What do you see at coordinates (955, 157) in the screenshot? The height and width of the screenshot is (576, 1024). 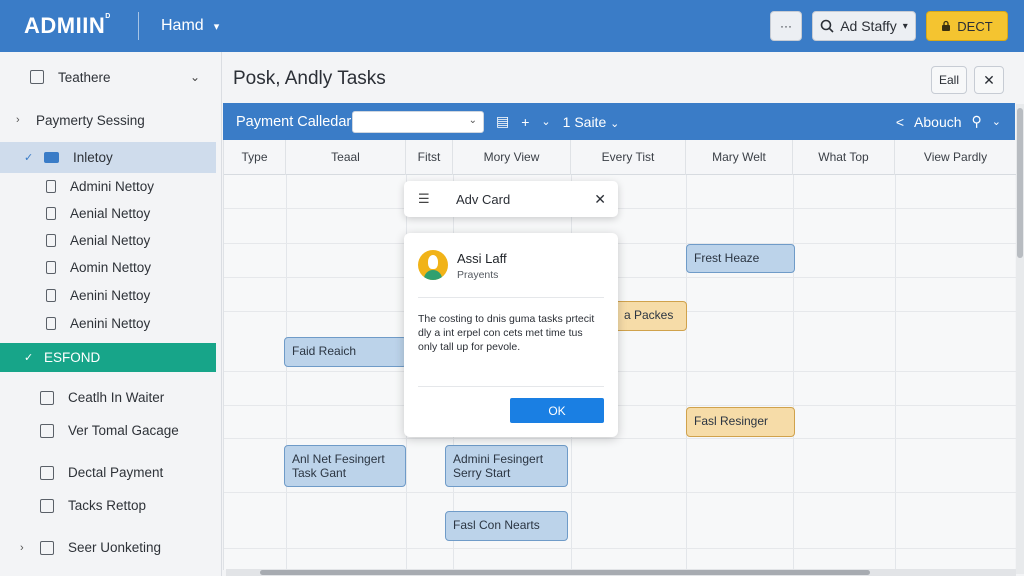 I see `column-header: View Pardly` at bounding box center [955, 157].